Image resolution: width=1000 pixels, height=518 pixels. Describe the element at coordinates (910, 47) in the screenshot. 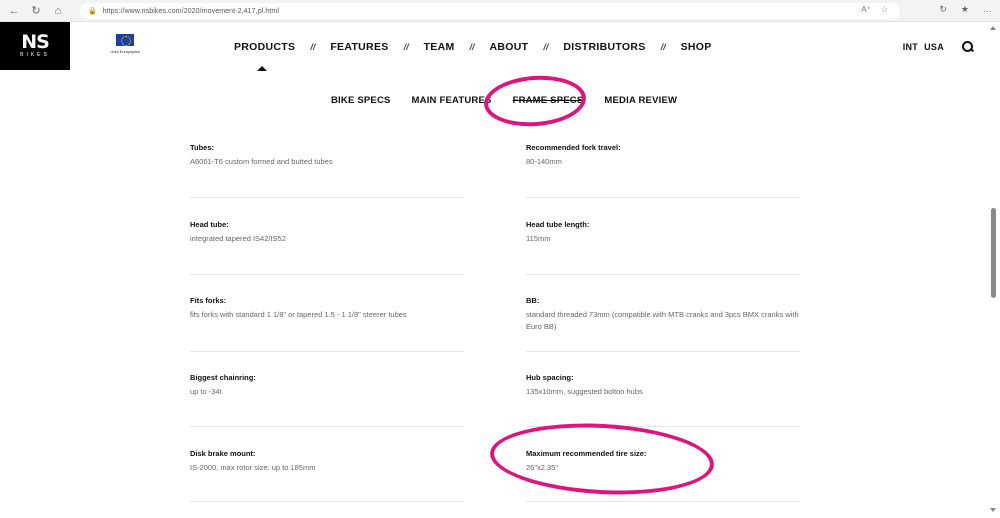

I see `region-int: INT` at that location.